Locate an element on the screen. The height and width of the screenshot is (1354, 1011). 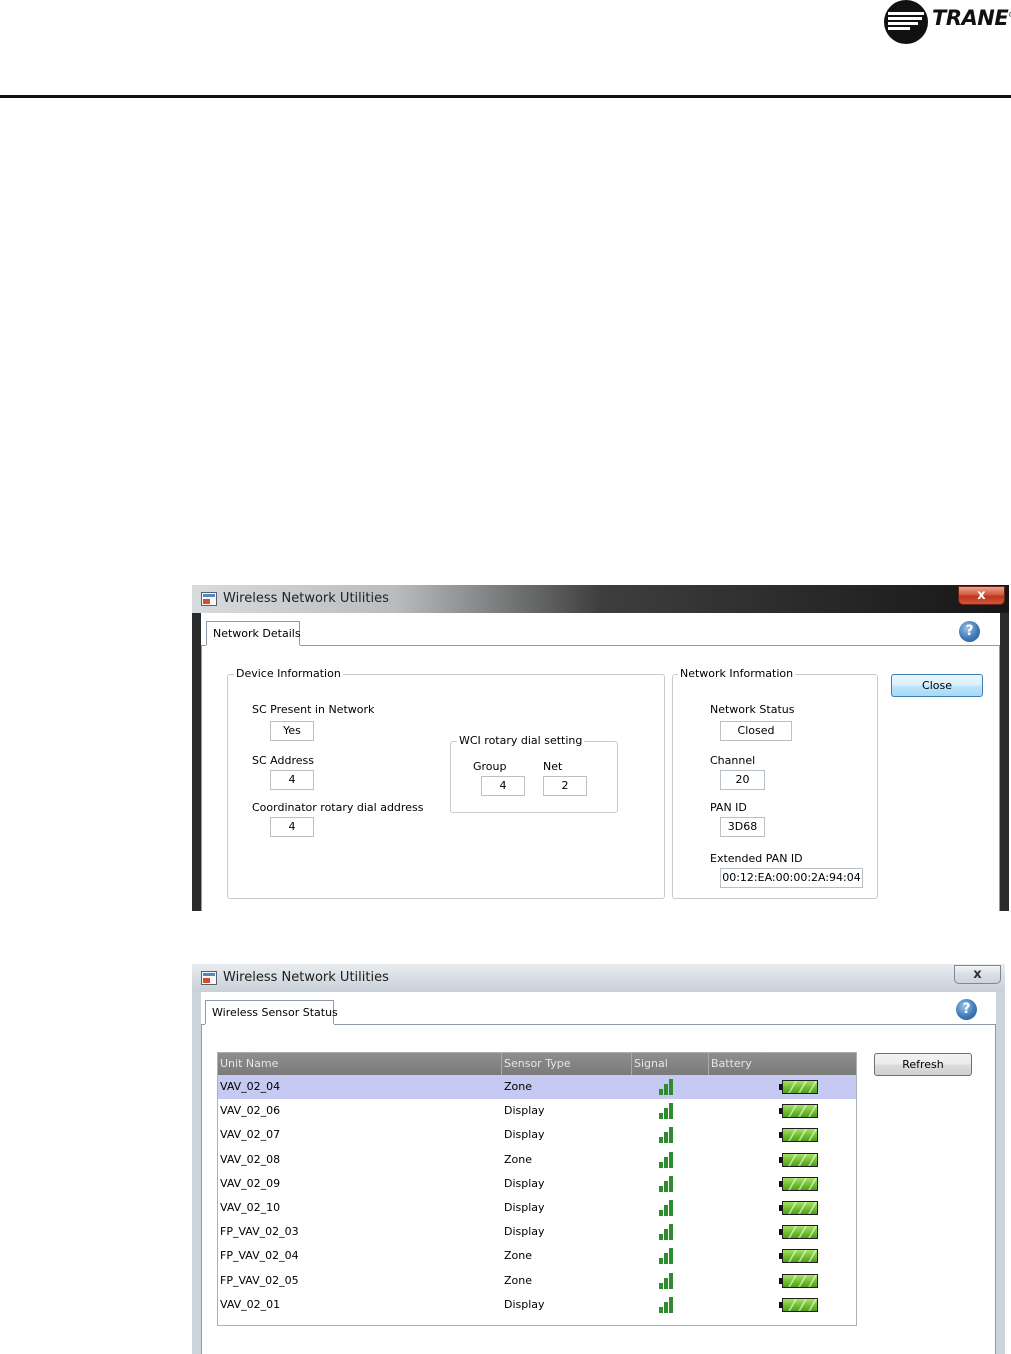
unit-name-cell: VAV_02_04 is located at coordinates (250, 1086).